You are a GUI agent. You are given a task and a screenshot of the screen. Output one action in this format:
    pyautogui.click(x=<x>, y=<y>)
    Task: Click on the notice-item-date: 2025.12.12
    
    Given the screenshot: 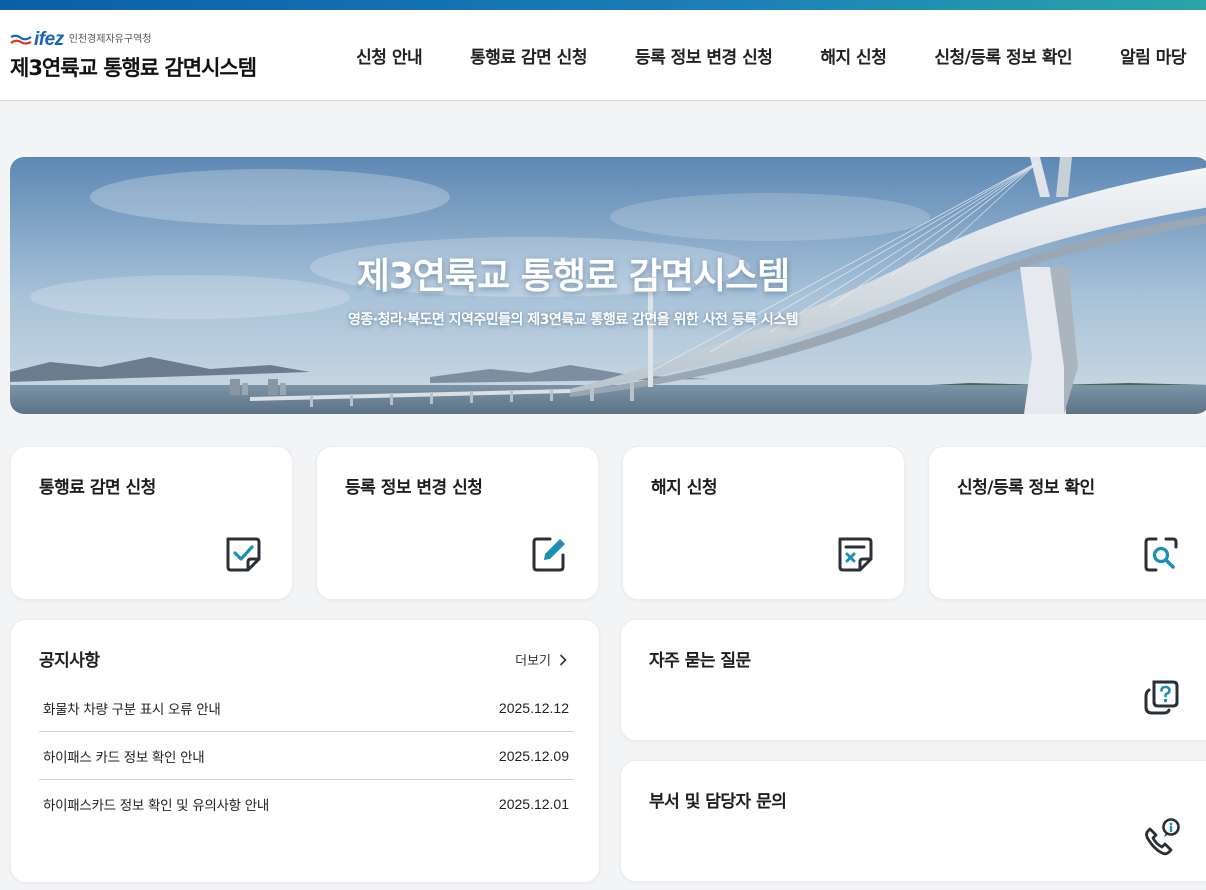 What is the action you would take?
    pyautogui.click(x=533, y=707)
    